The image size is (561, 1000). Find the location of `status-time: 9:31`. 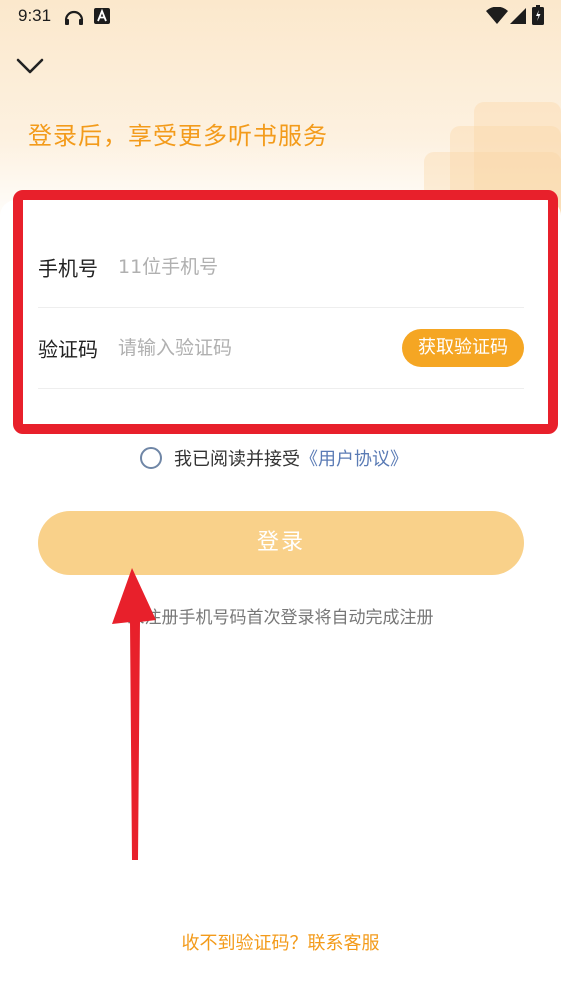

status-time: 9:31 is located at coordinates (35, 15).